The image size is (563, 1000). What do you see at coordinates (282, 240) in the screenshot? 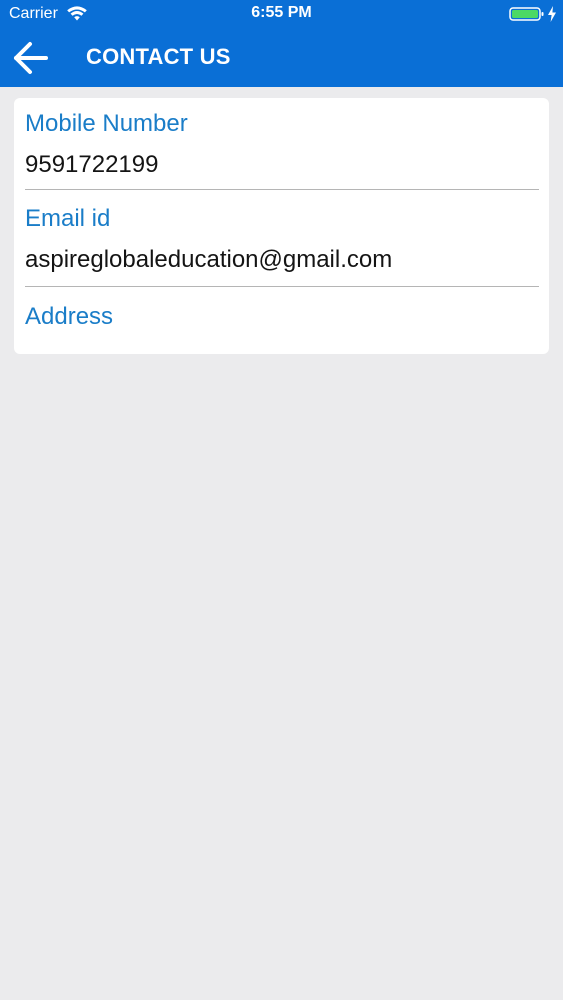
I see `email-field: Email id aspireglobaleducation@gmail.com` at bounding box center [282, 240].